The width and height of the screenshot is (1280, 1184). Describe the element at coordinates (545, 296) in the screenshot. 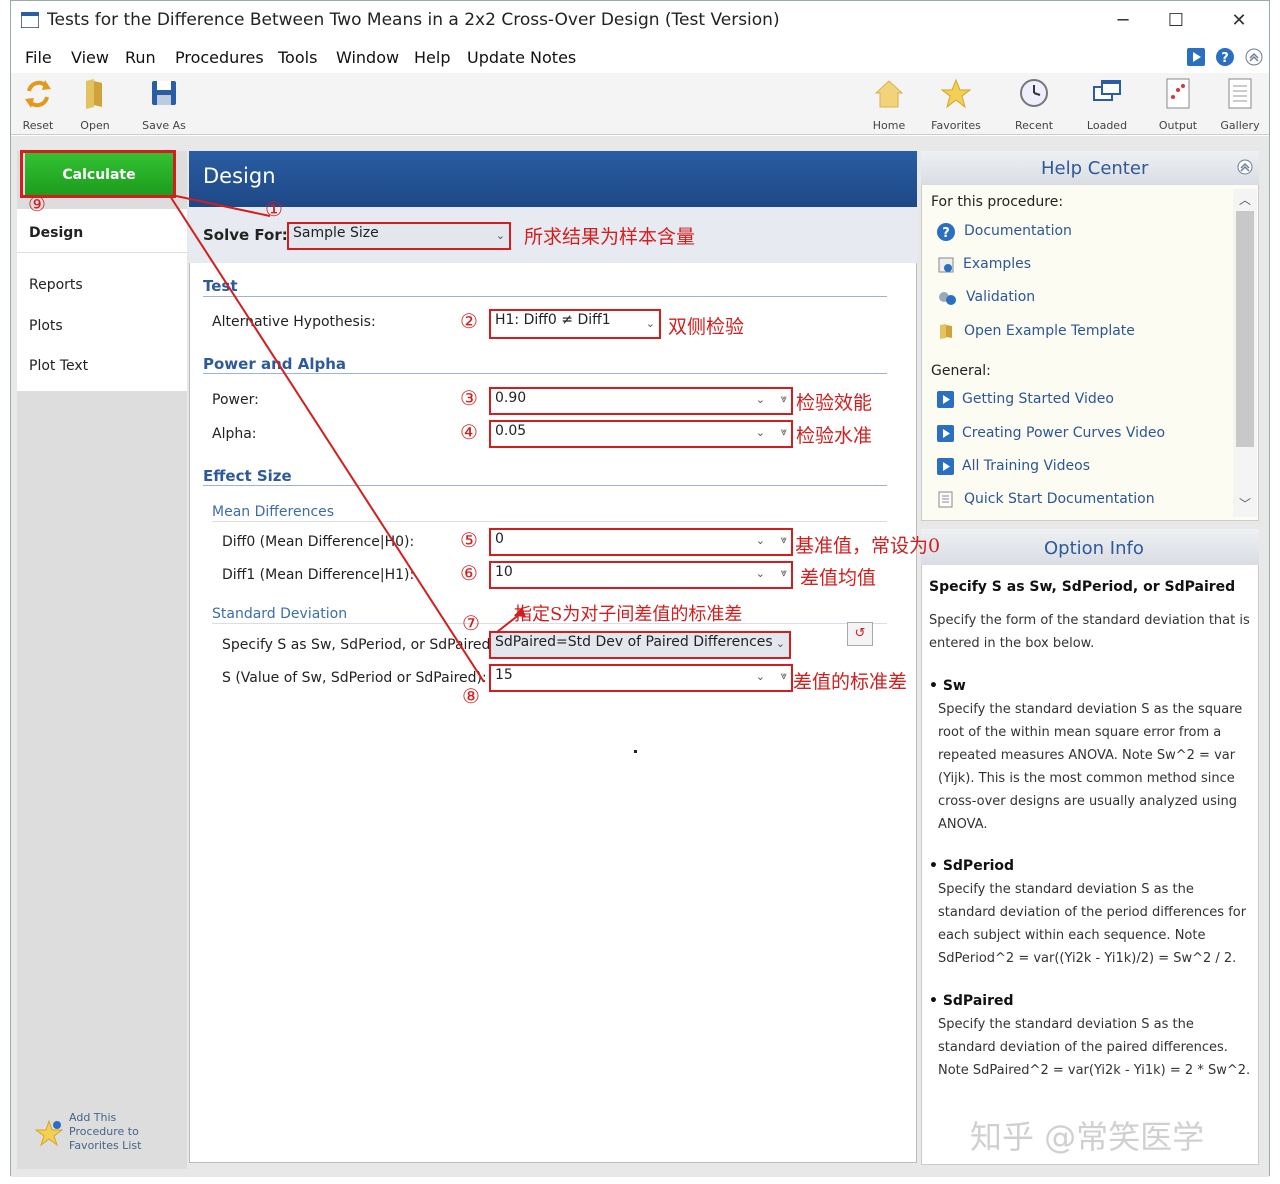

I see `section-rule` at that location.